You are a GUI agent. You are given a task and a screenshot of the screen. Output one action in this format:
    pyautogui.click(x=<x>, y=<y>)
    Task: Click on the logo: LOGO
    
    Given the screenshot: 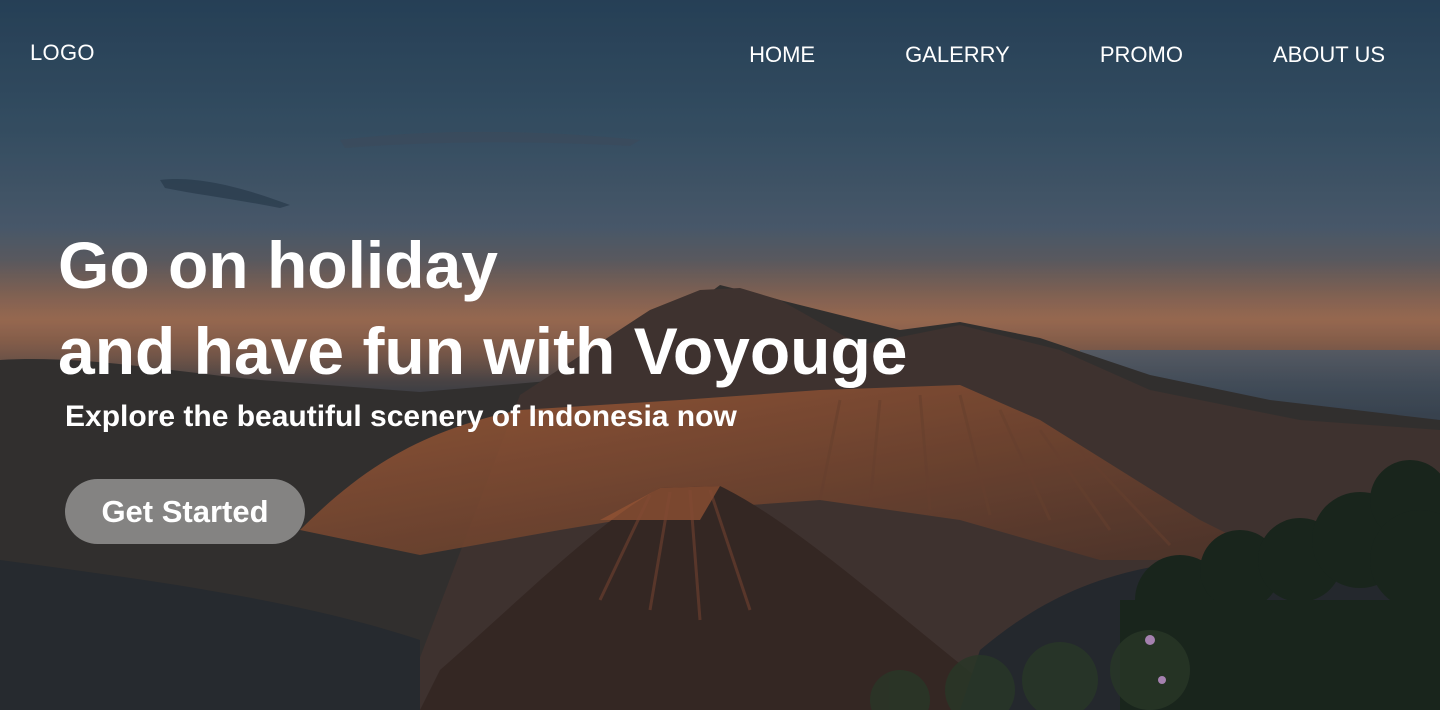 What is the action you would take?
    pyautogui.click(x=62, y=53)
    